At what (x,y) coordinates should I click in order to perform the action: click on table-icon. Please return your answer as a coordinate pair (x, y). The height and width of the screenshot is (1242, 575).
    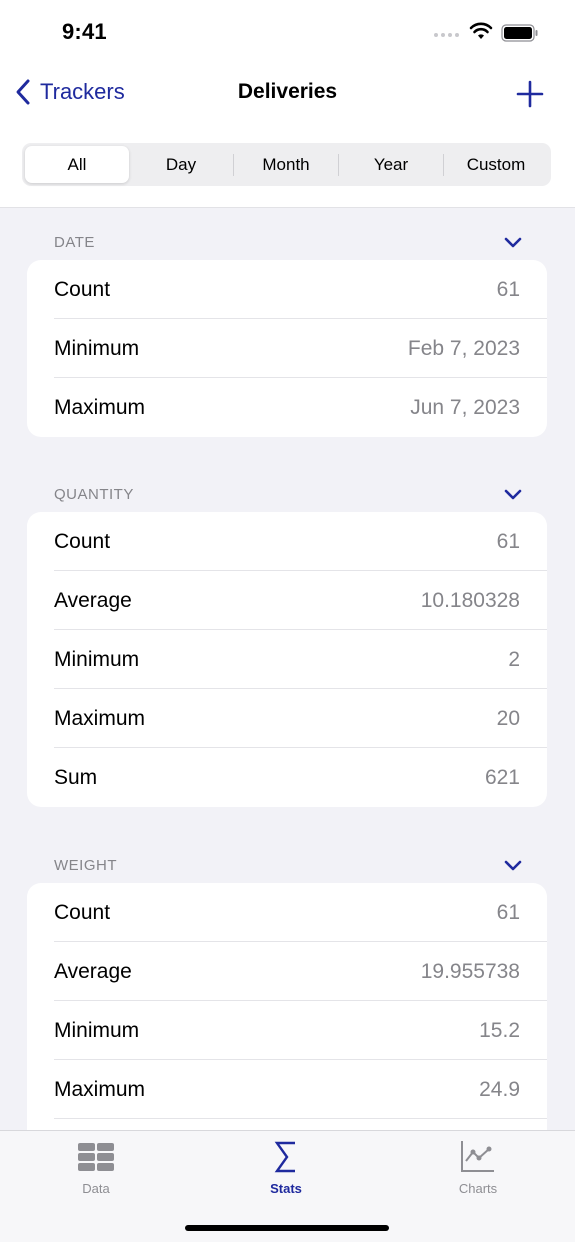
    Looking at the image, I should click on (96, 1157).